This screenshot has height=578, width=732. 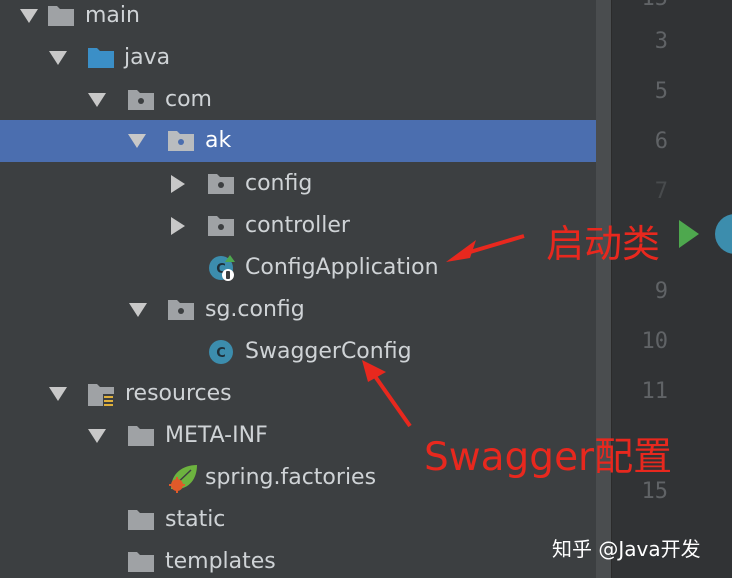 What do you see at coordinates (443, 331) in the screenshot?
I see `annotation-arrows` at bounding box center [443, 331].